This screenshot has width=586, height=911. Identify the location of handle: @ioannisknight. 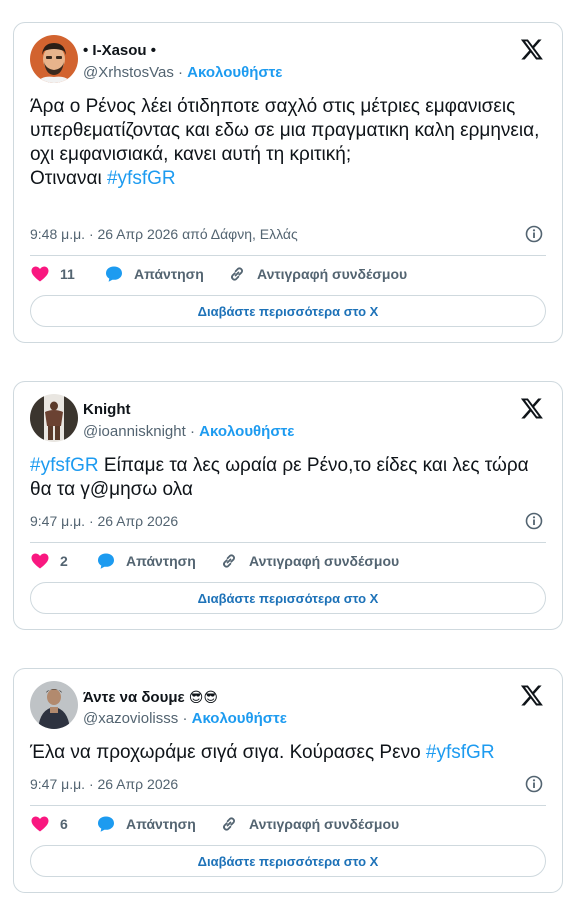
(134, 431).